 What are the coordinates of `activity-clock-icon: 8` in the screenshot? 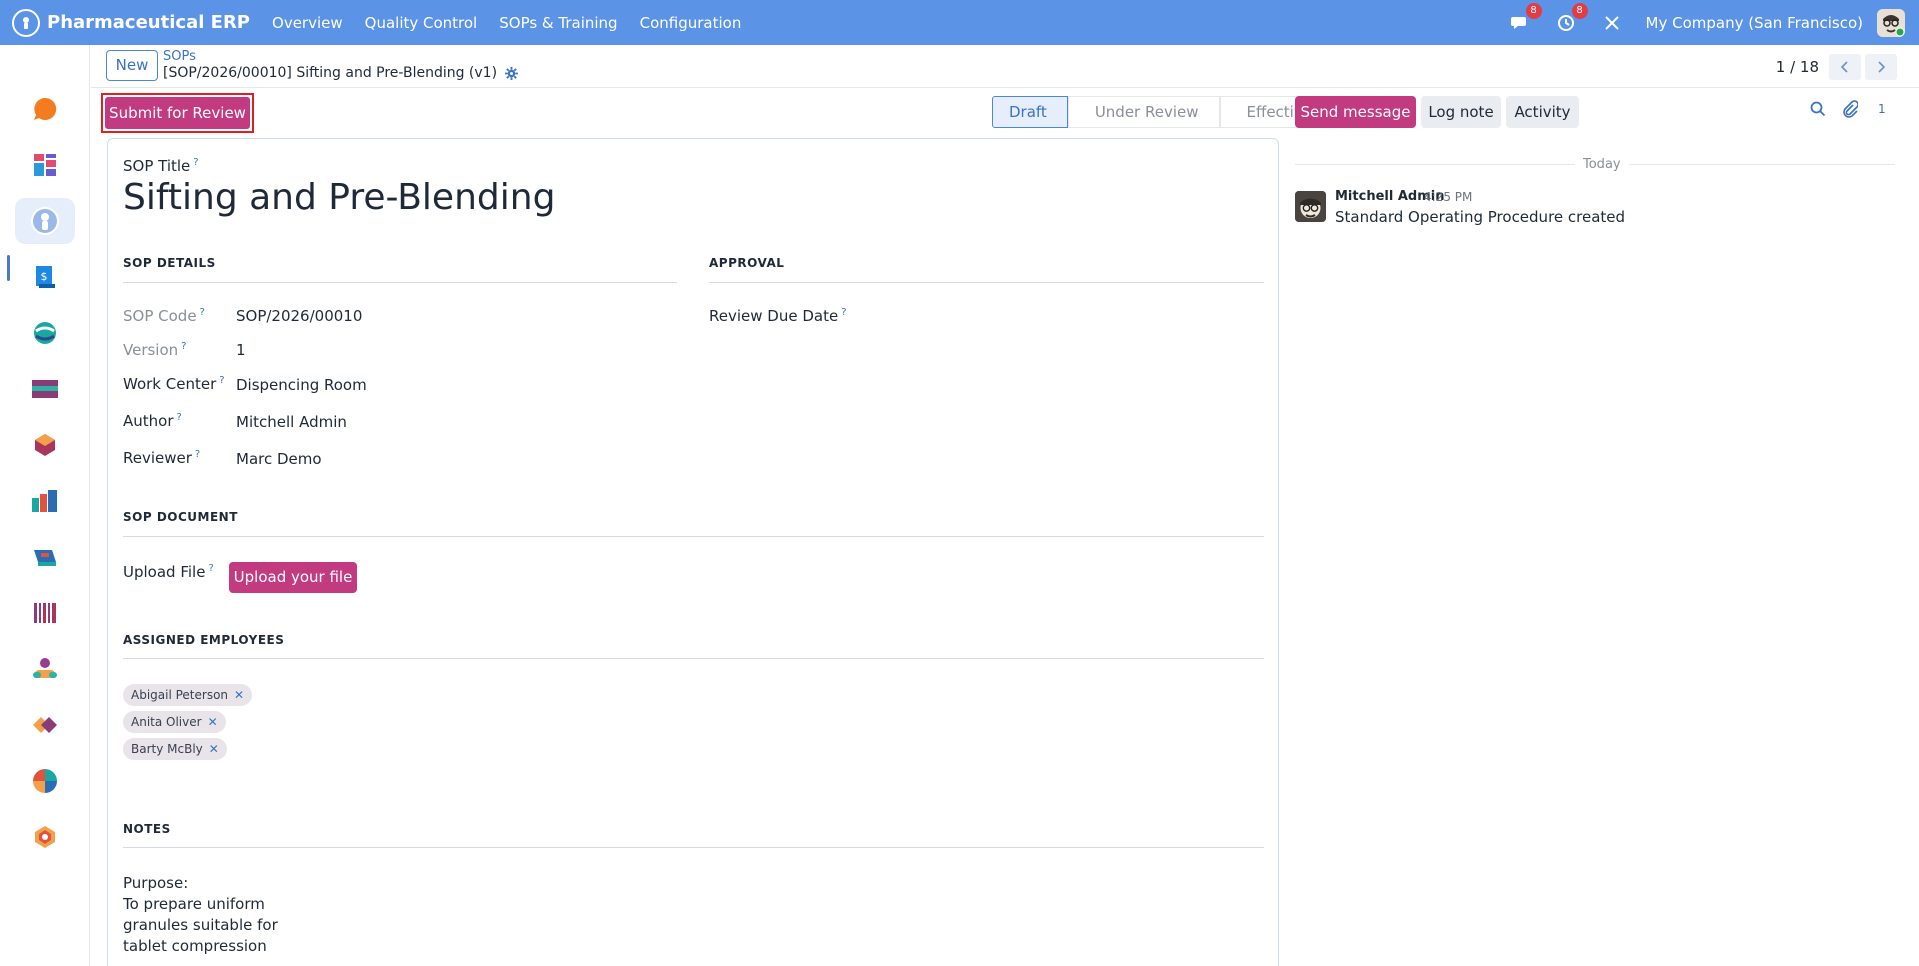 It's located at (1571, 18).